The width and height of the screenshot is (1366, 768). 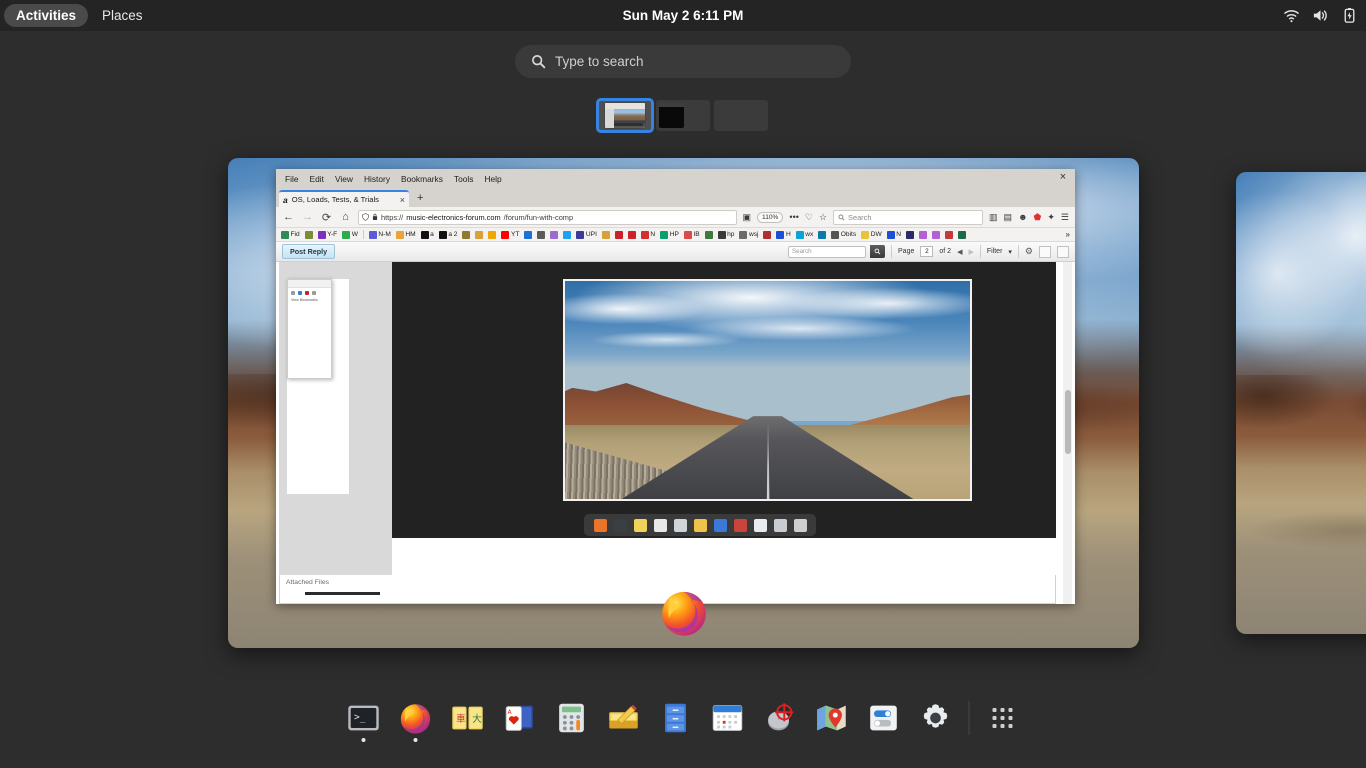 I want to click on menu-file: File, so click(x=292, y=179).